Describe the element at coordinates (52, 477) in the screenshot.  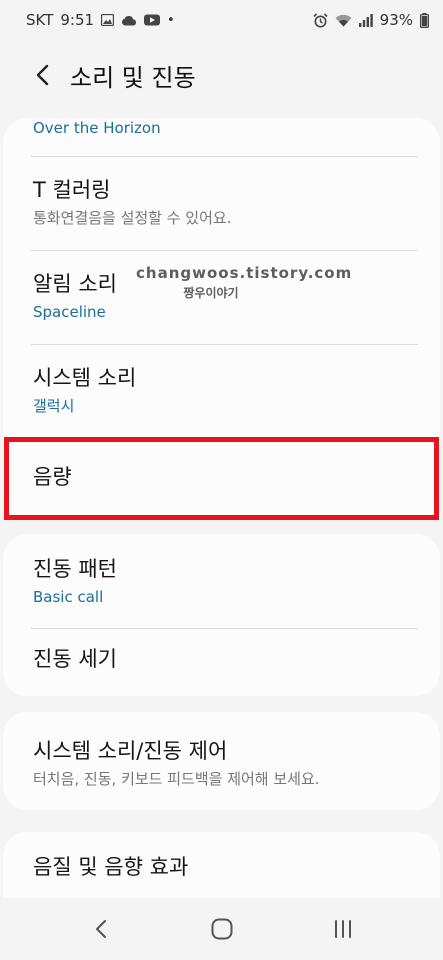
I see `volume-title: 음량` at that location.